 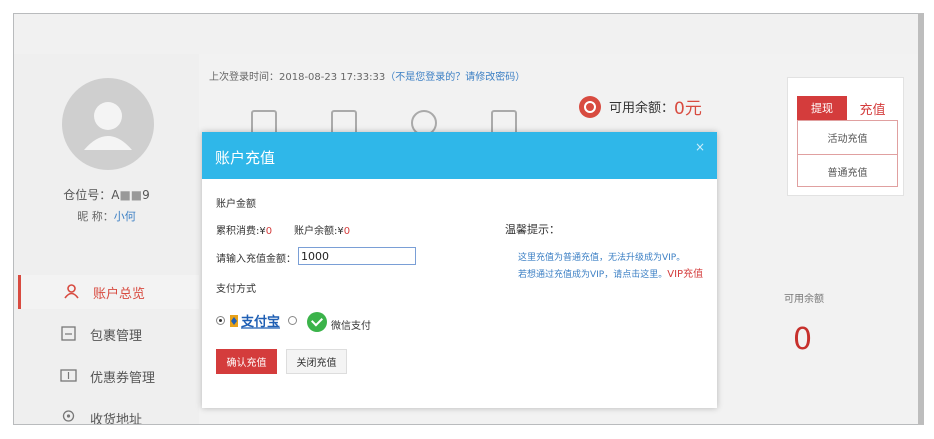 I want to click on package-icon, so click(x=68, y=333).